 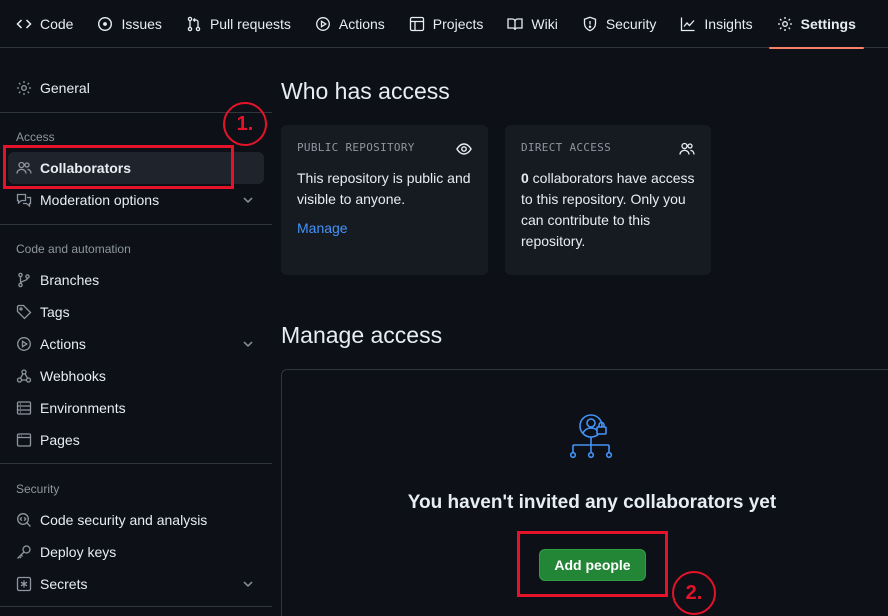 I want to click on sidebar-heading-code-automation: Code and automation, so click(x=73, y=249).